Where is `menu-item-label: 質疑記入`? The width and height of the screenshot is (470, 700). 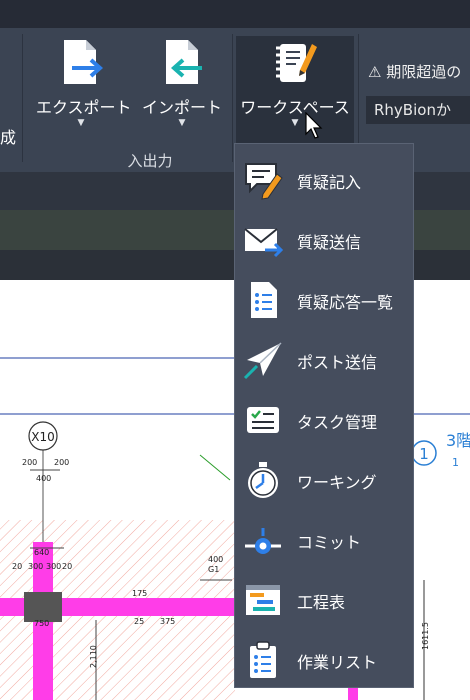 menu-item-label: 質疑記入 is located at coordinates (329, 182).